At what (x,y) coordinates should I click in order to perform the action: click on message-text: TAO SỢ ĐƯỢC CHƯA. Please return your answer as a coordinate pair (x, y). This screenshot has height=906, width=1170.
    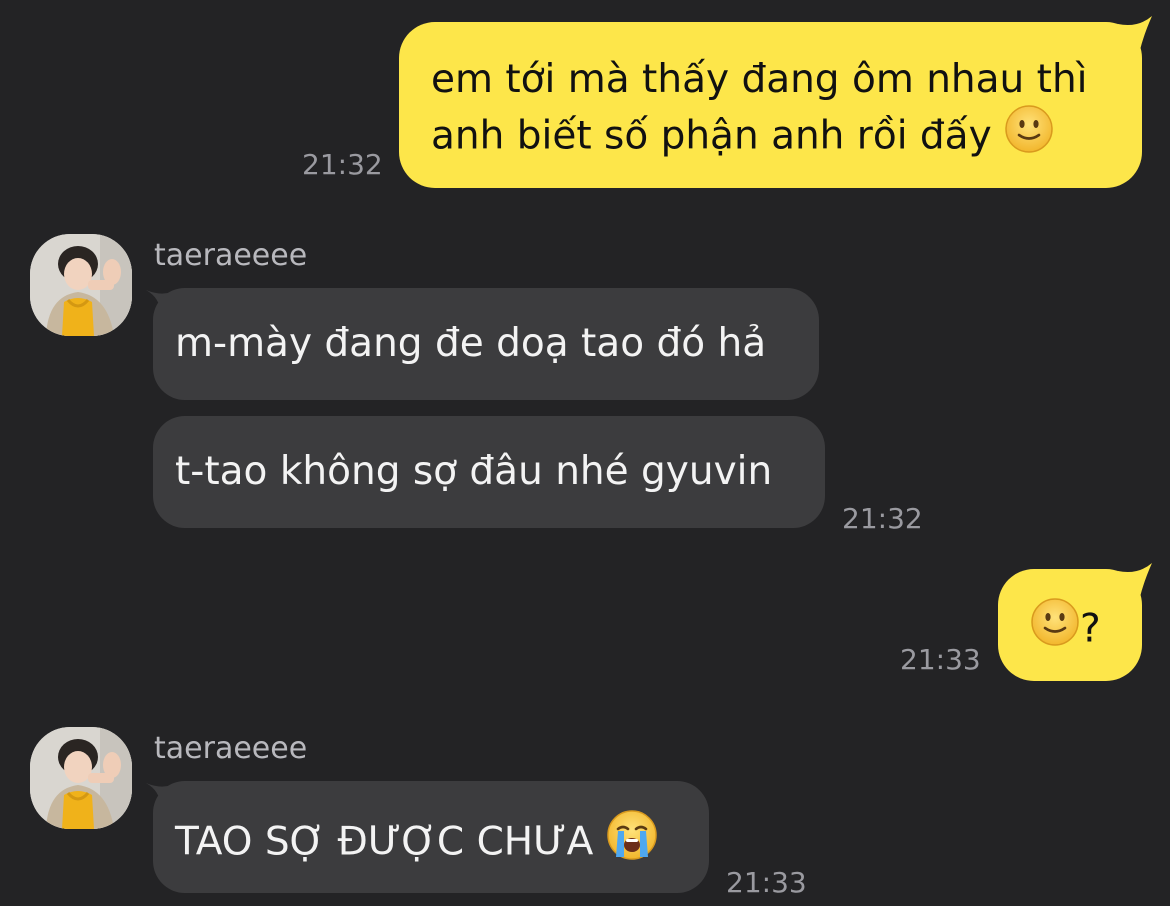
    Looking at the image, I should click on (384, 842).